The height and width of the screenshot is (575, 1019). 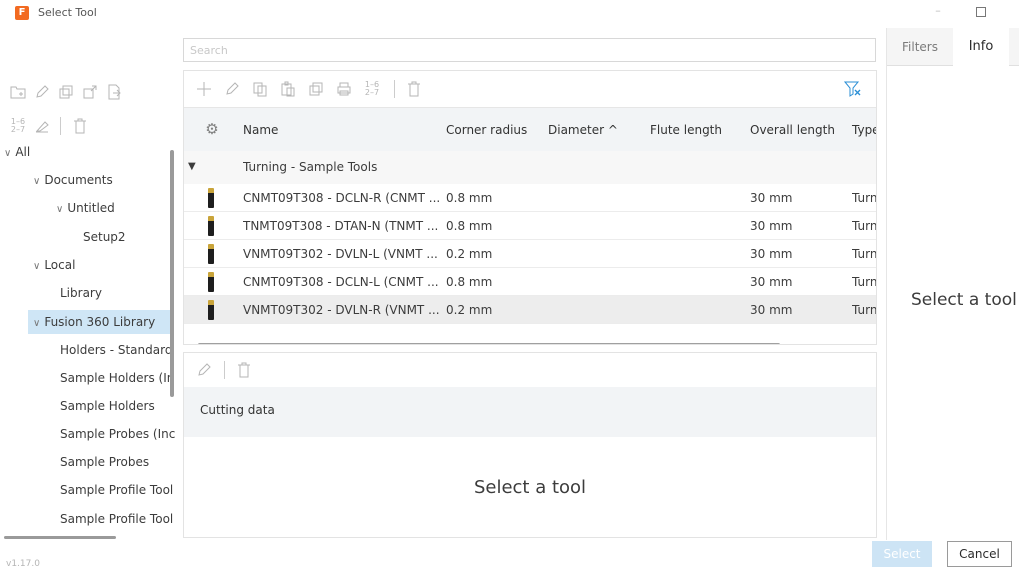 What do you see at coordinates (85, 152) in the screenshot?
I see `tree-item-all: ∨ All` at bounding box center [85, 152].